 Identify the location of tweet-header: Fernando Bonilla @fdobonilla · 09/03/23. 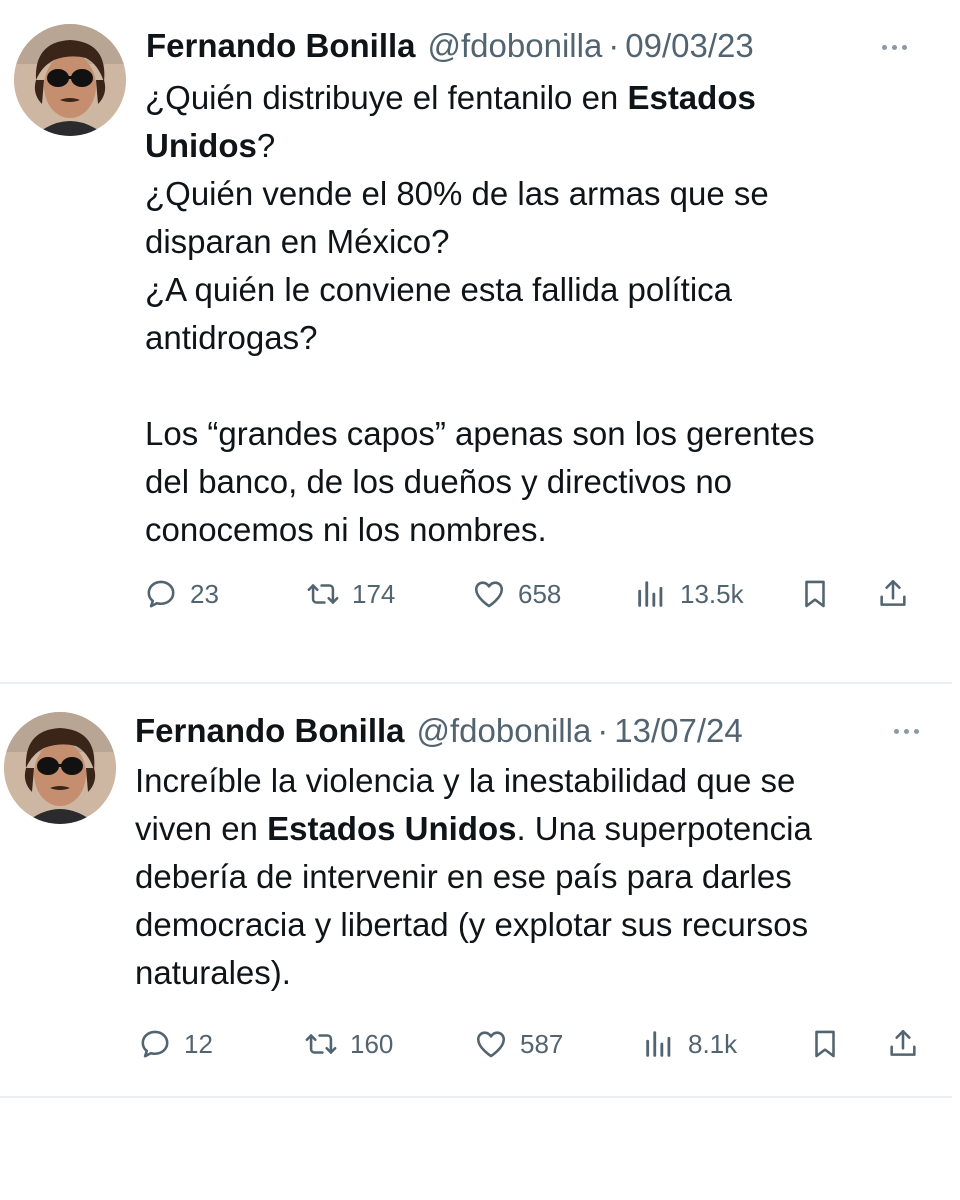
(450, 46).